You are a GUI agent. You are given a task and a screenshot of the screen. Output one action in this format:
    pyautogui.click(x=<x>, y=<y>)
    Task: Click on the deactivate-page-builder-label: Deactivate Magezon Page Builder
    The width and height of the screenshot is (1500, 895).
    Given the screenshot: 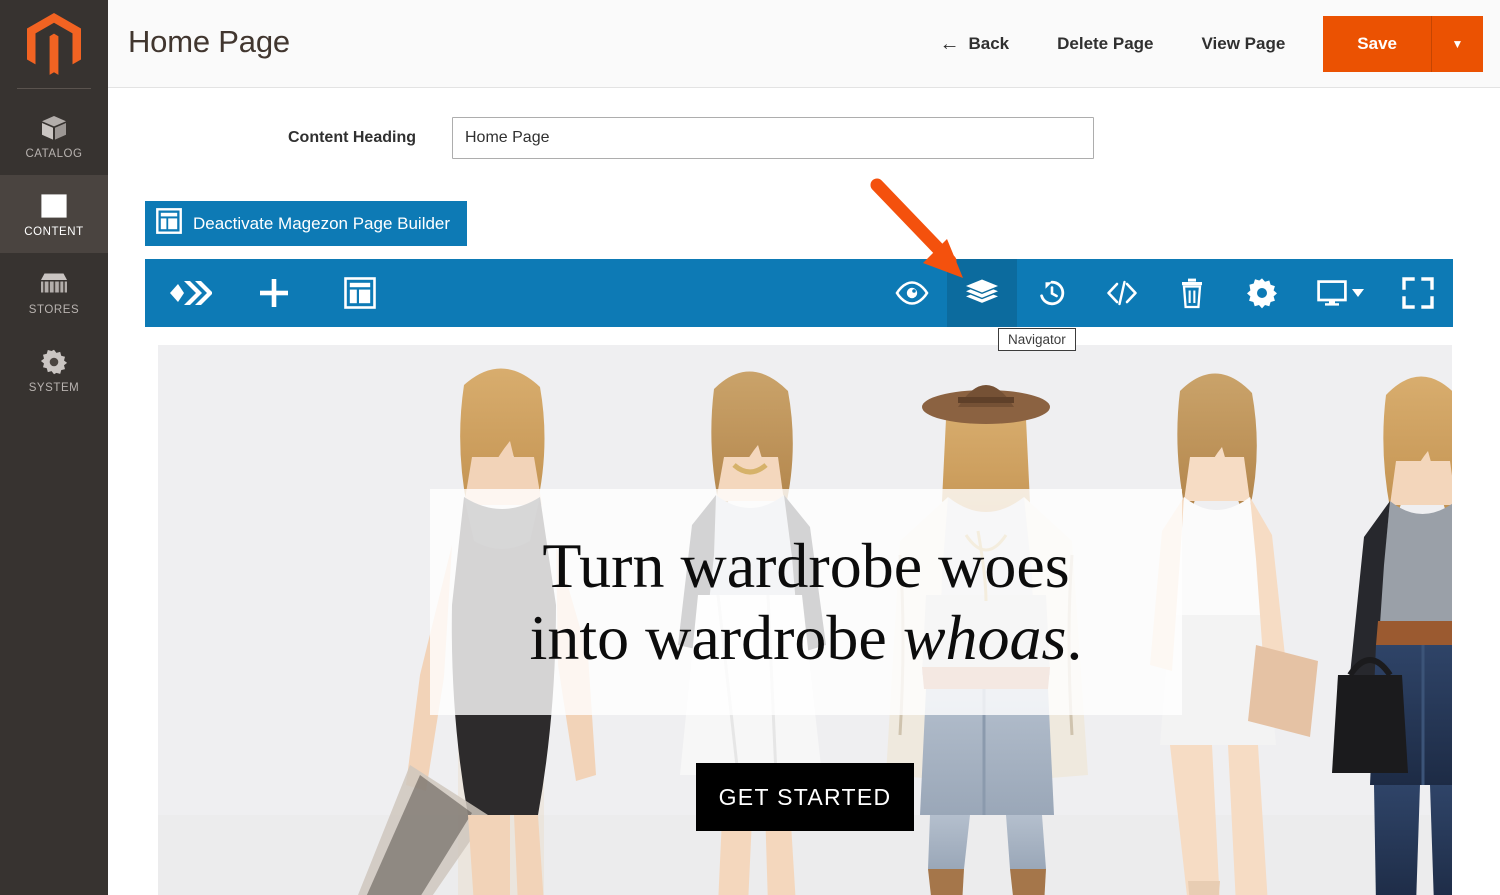 What is the action you would take?
    pyautogui.click(x=322, y=223)
    